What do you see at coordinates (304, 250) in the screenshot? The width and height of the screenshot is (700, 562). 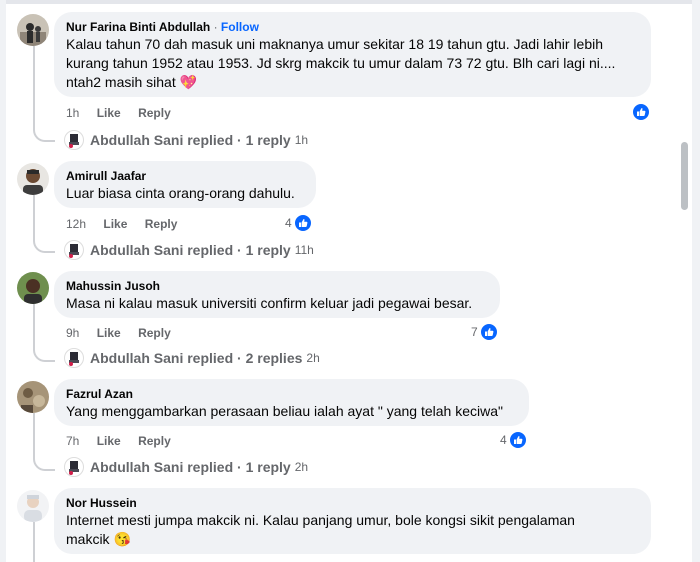 I see `replies-time: 11h` at bounding box center [304, 250].